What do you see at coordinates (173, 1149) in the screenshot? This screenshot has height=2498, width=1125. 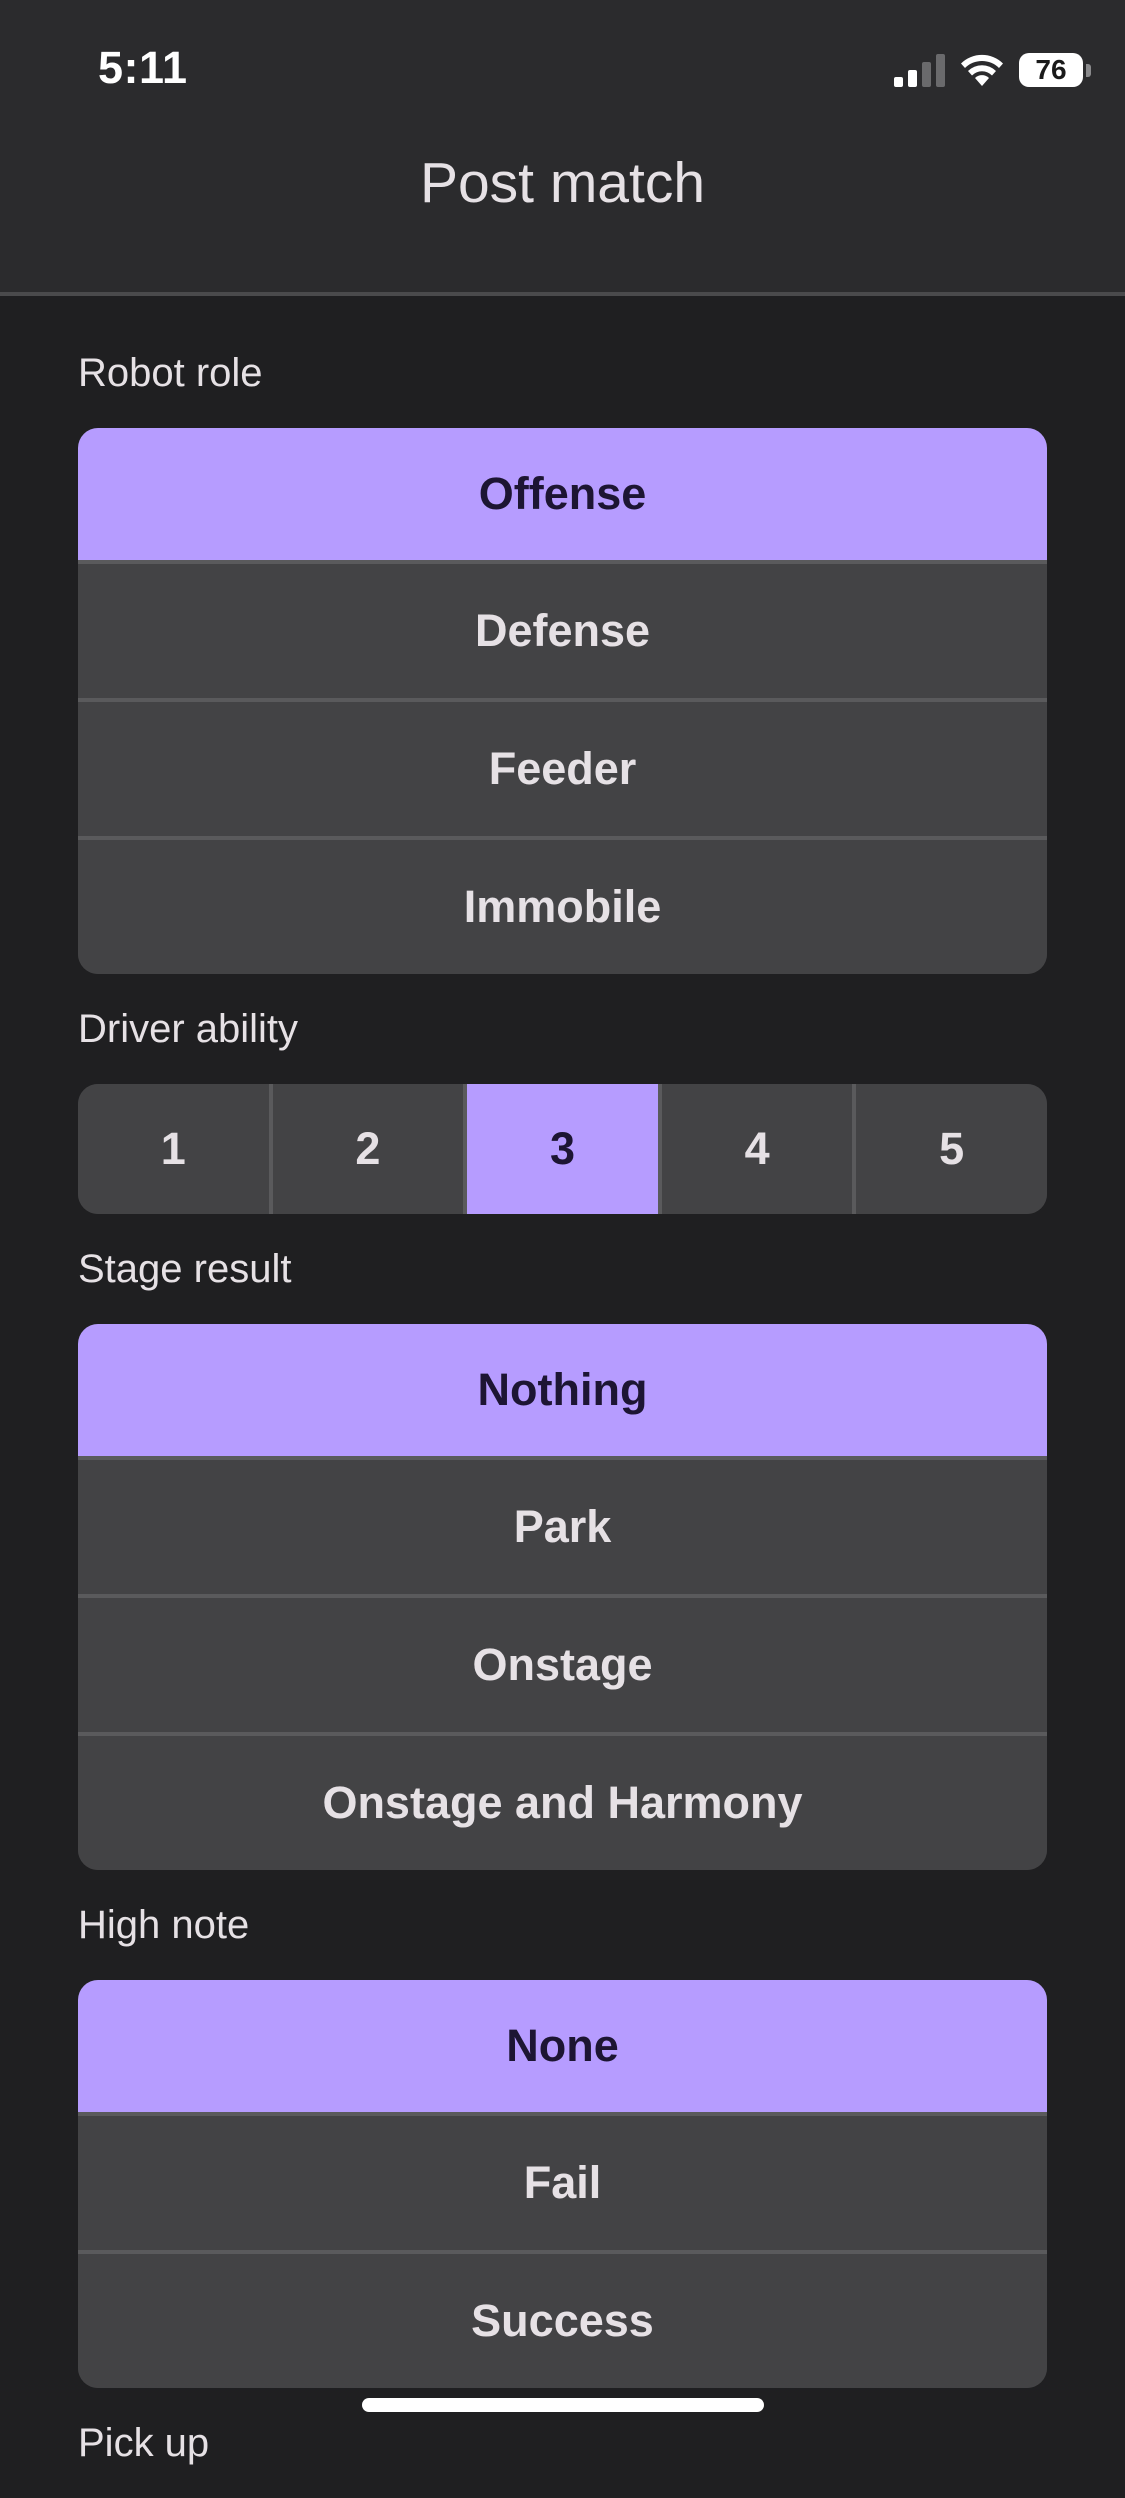 I see `driver-ability-option-1: 1` at bounding box center [173, 1149].